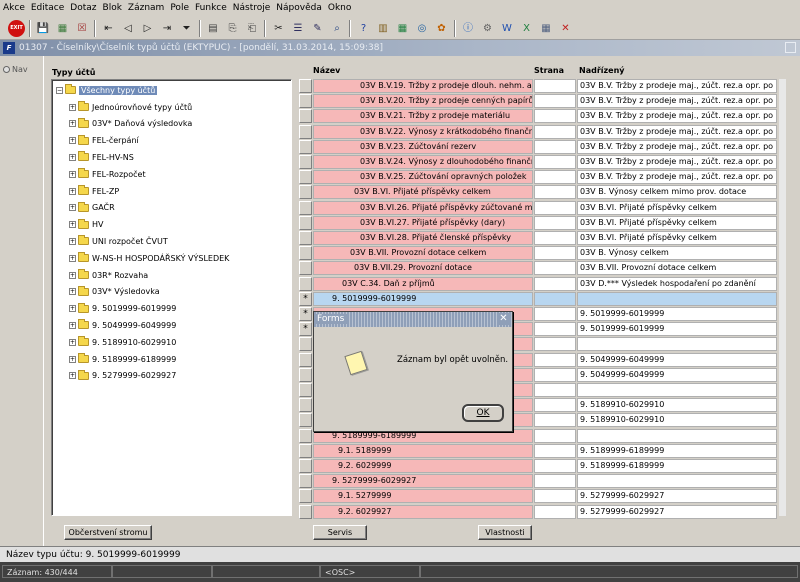  What do you see at coordinates (252, 28) in the screenshot?
I see `paste-icon: ⎗` at bounding box center [252, 28].